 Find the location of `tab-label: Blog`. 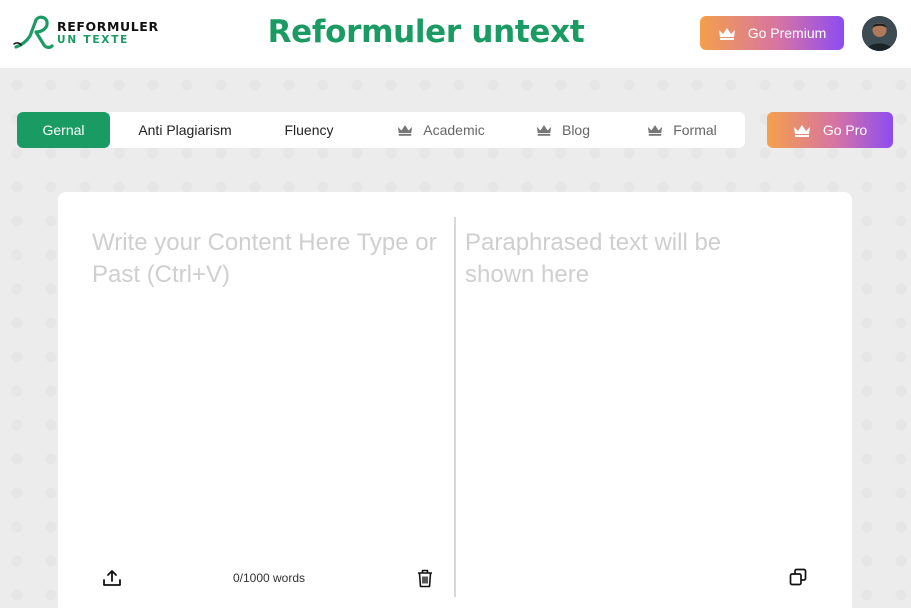

tab-label: Blog is located at coordinates (576, 130).